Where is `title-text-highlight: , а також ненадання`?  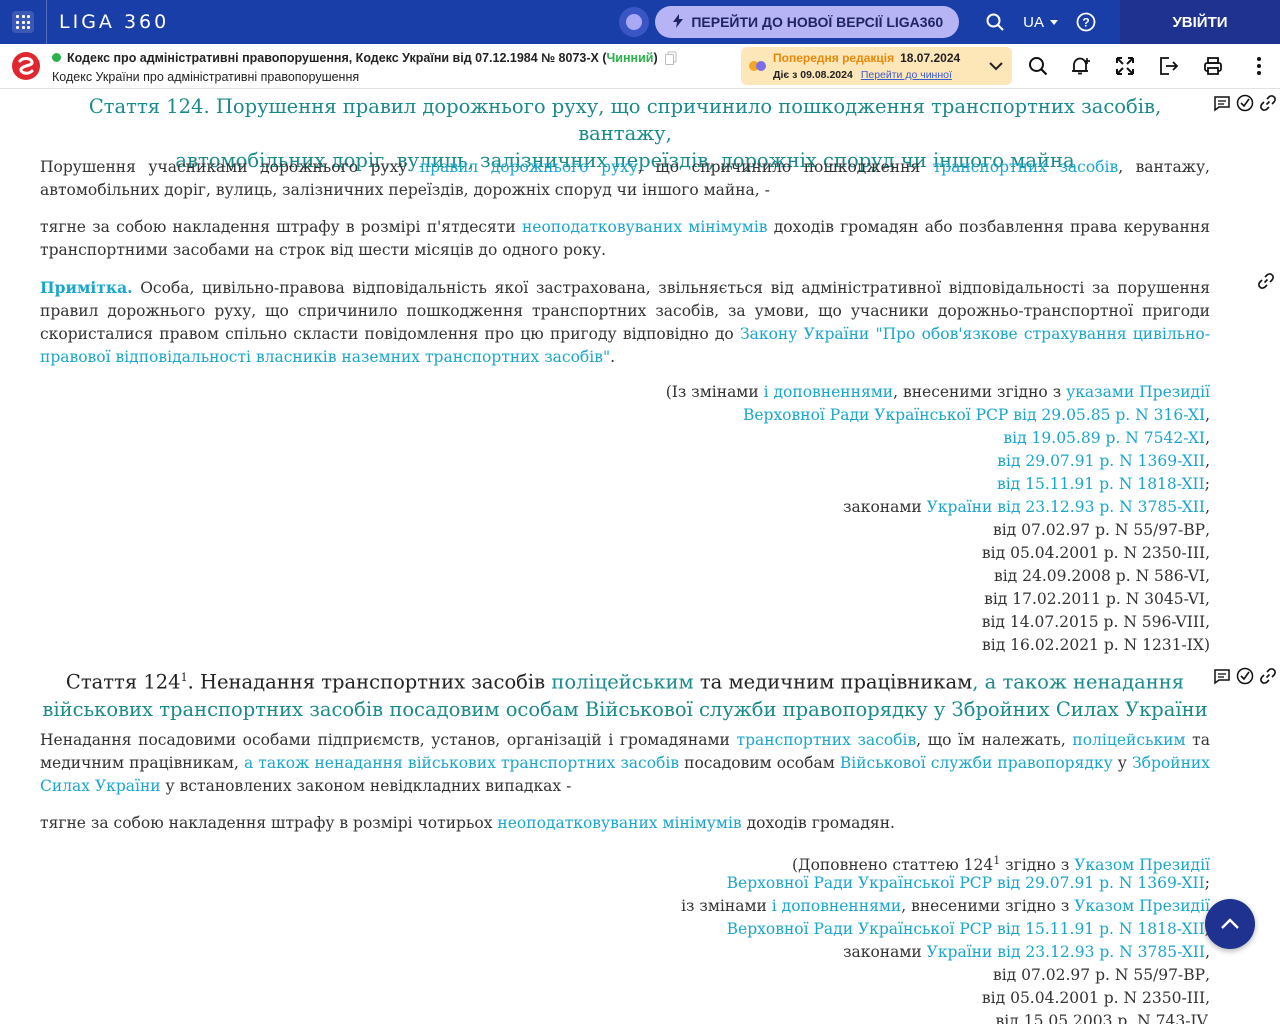 title-text-highlight: , а також ненадання is located at coordinates (1078, 682).